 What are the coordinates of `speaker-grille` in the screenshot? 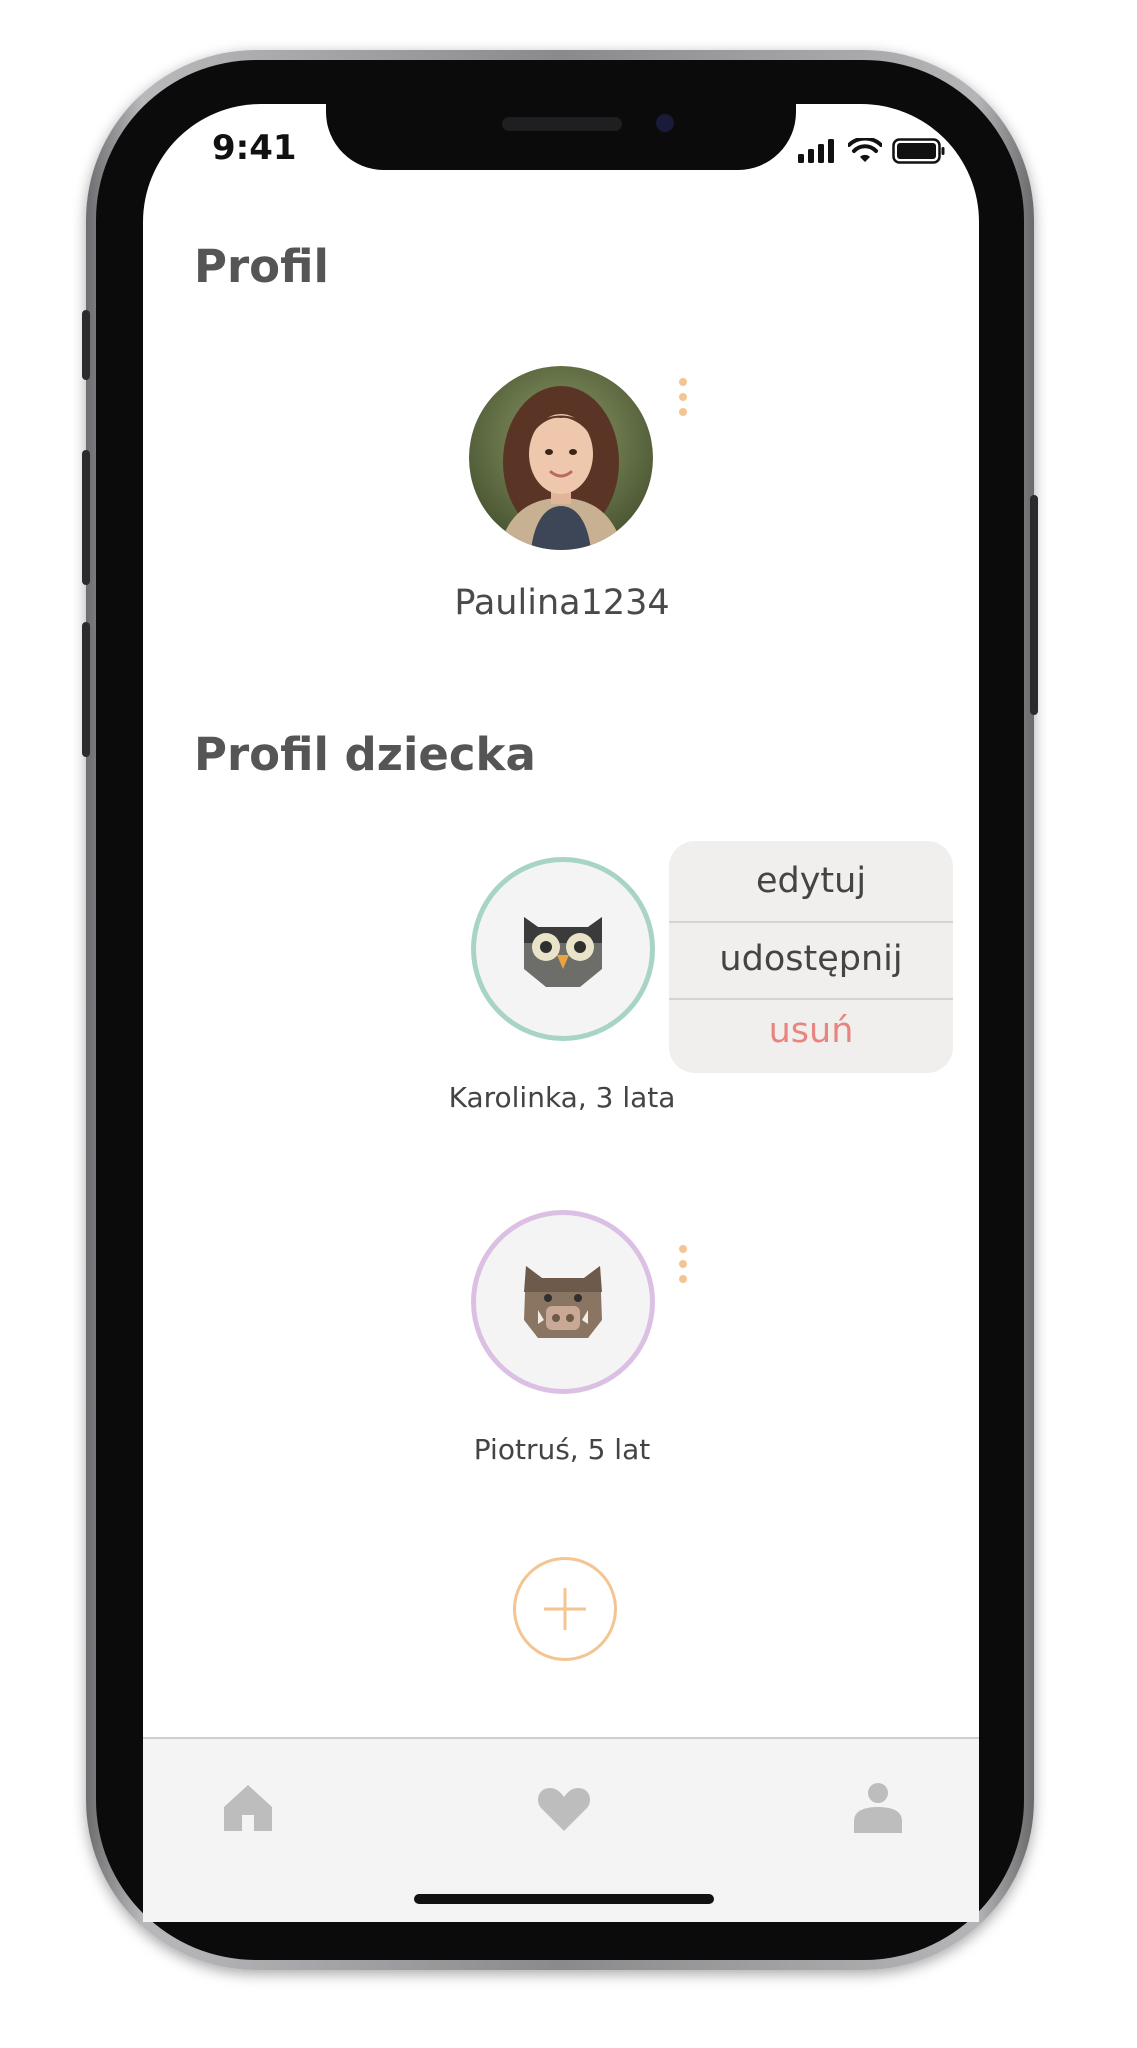 It's located at (562, 124).